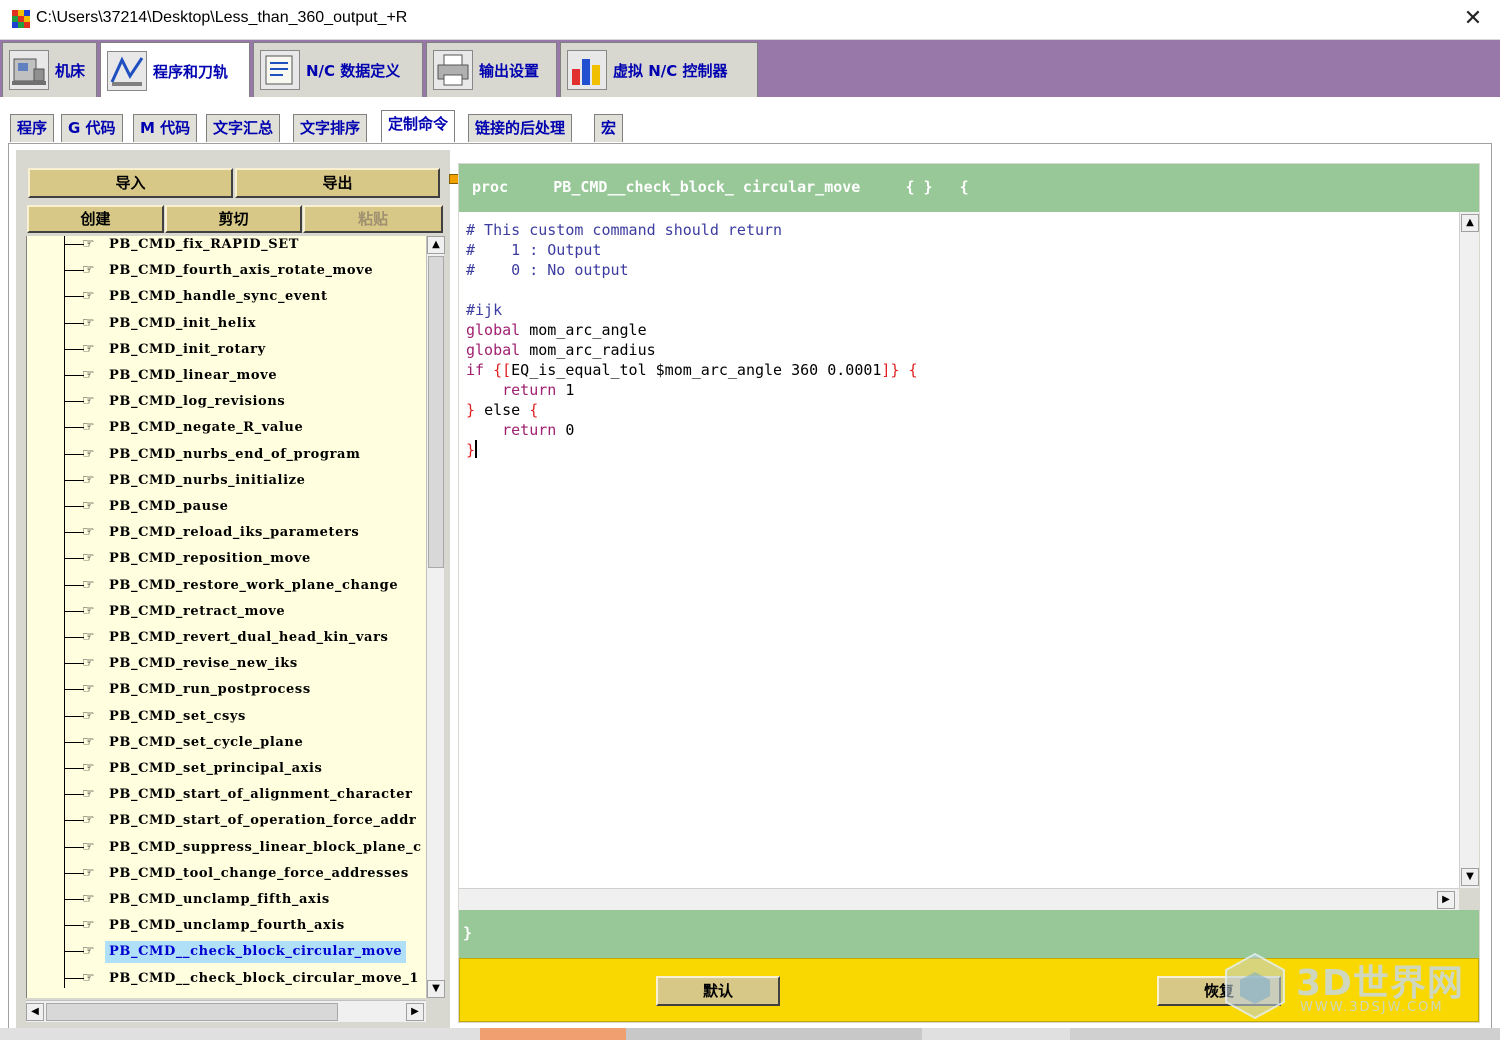 The image size is (1500, 1040). What do you see at coordinates (534, 410) in the screenshot?
I see `code-token: {` at bounding box center [534, 410].